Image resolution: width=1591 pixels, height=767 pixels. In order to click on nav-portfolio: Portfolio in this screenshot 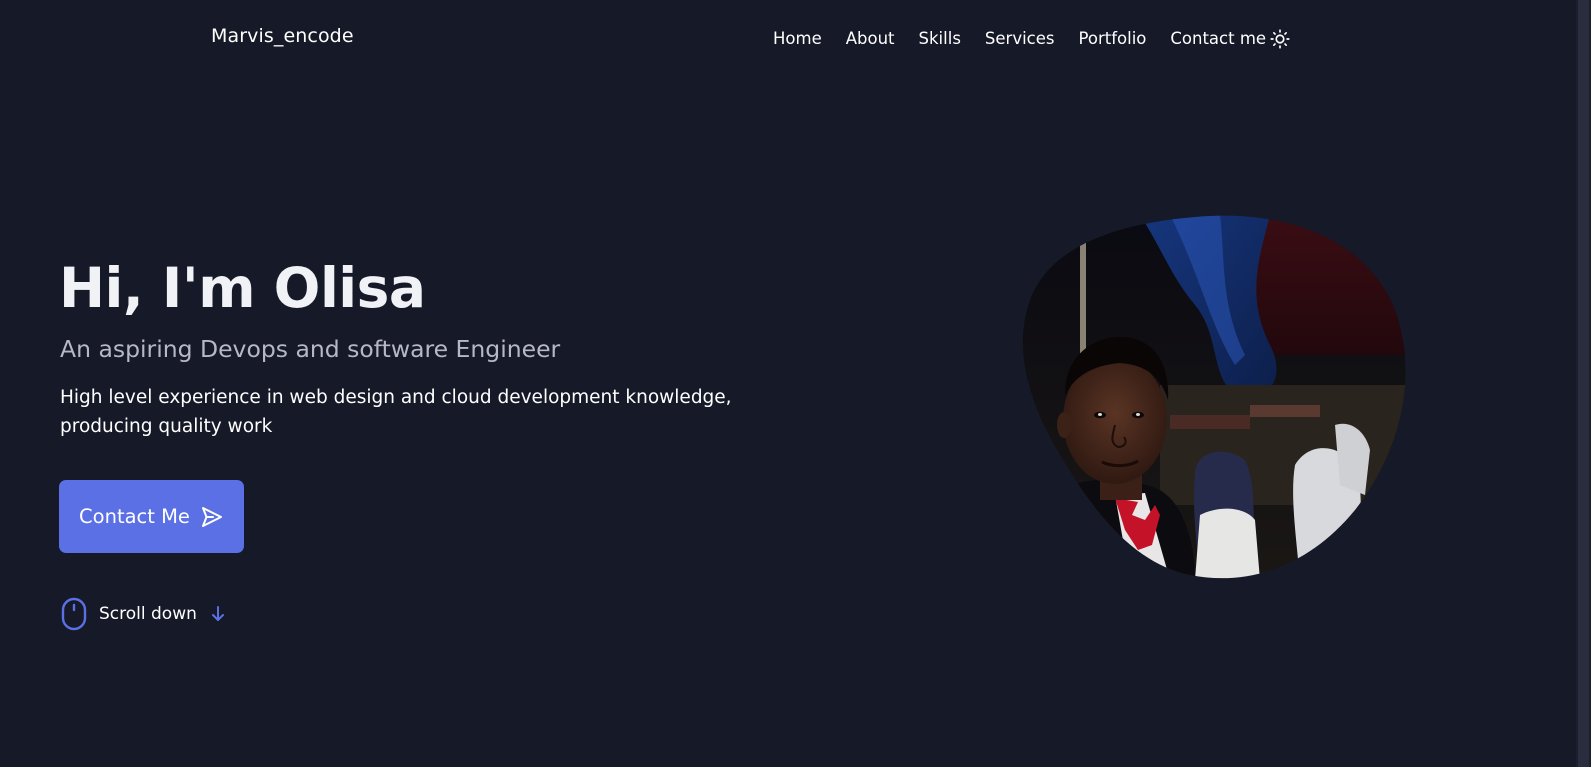, I will do `click(1113, 38)`.